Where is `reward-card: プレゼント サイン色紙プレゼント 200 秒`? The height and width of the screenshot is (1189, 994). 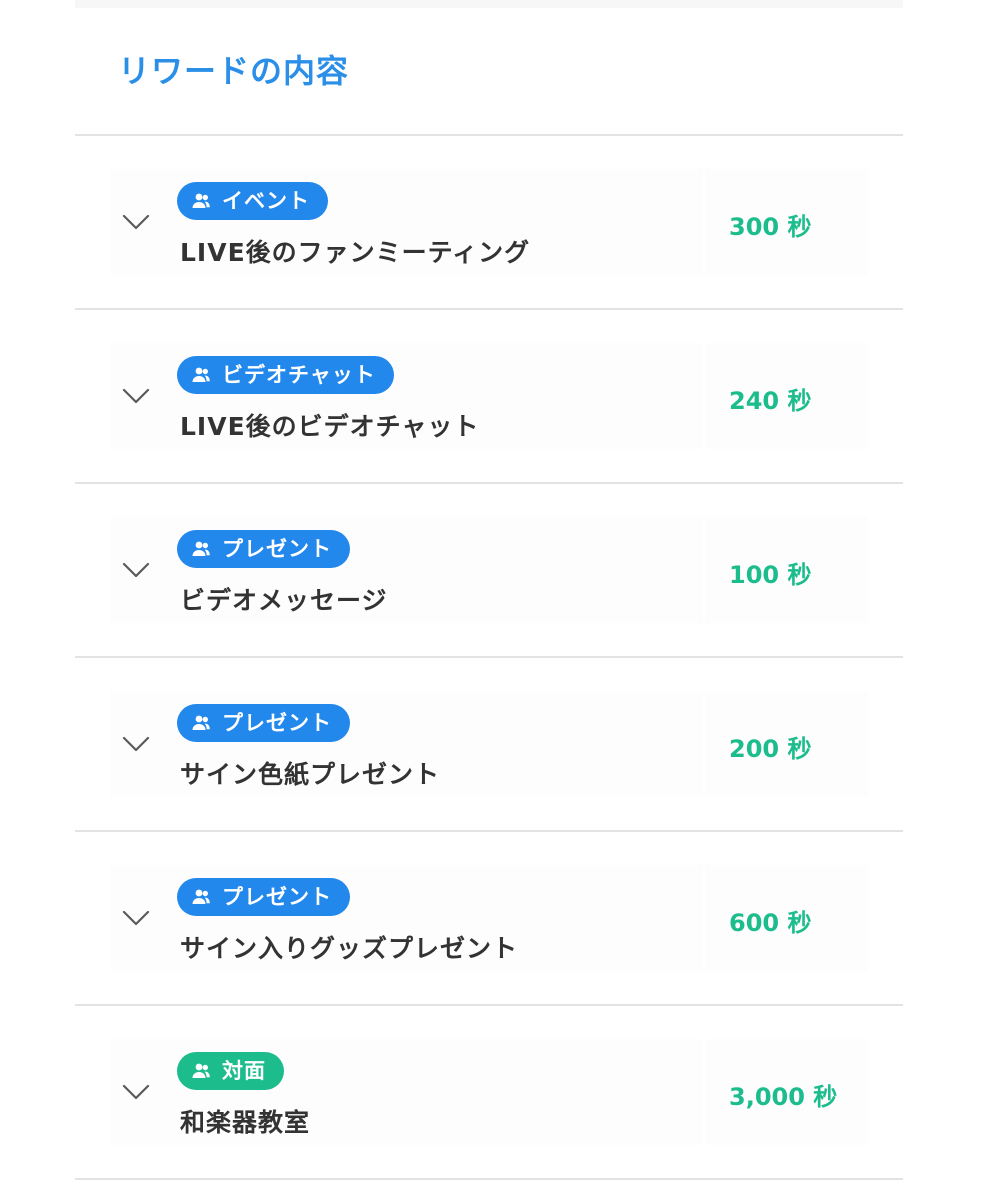
reward-card: プレゼント サイン色紙プレゼント 200 秒 is located at coordinates (489, 744).